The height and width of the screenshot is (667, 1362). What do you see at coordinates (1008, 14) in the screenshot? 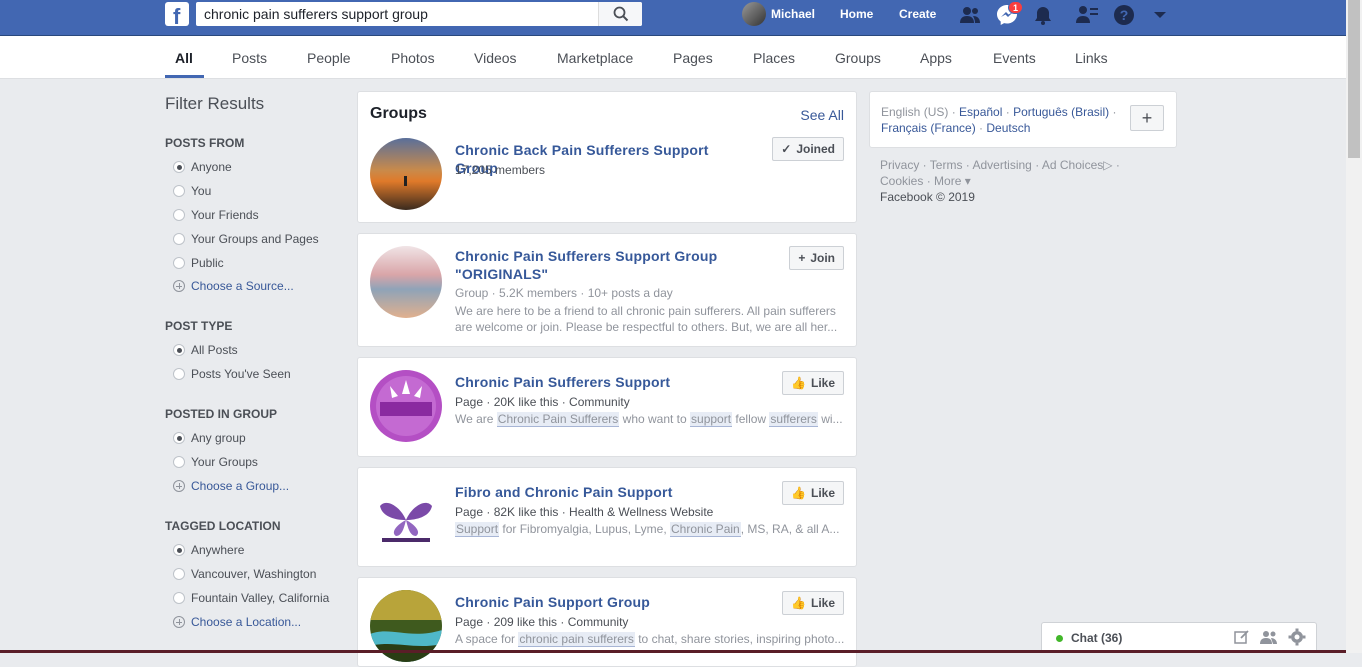
I see `messenger-icon: 1` at bounding box center [1008, 14].